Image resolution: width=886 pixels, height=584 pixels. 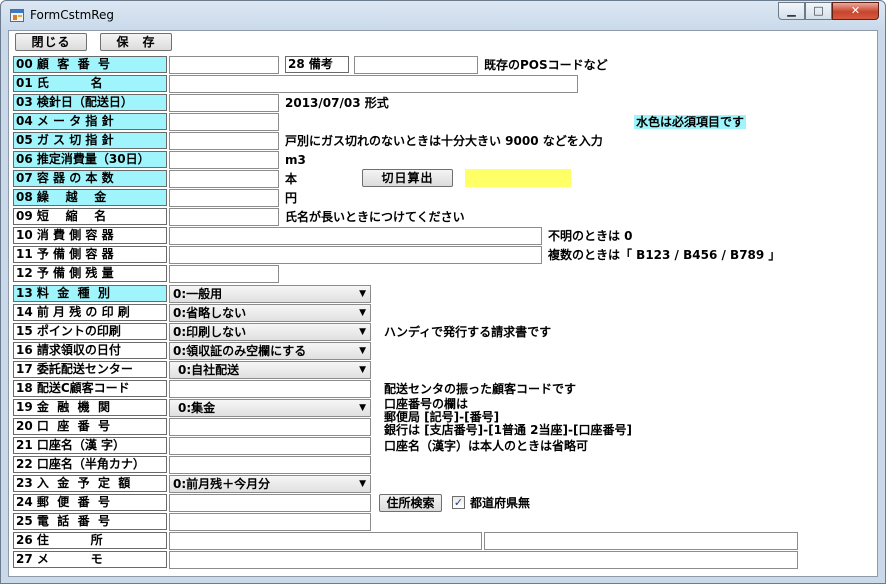 I want to click on memo-input, so click(x=483, y=560).